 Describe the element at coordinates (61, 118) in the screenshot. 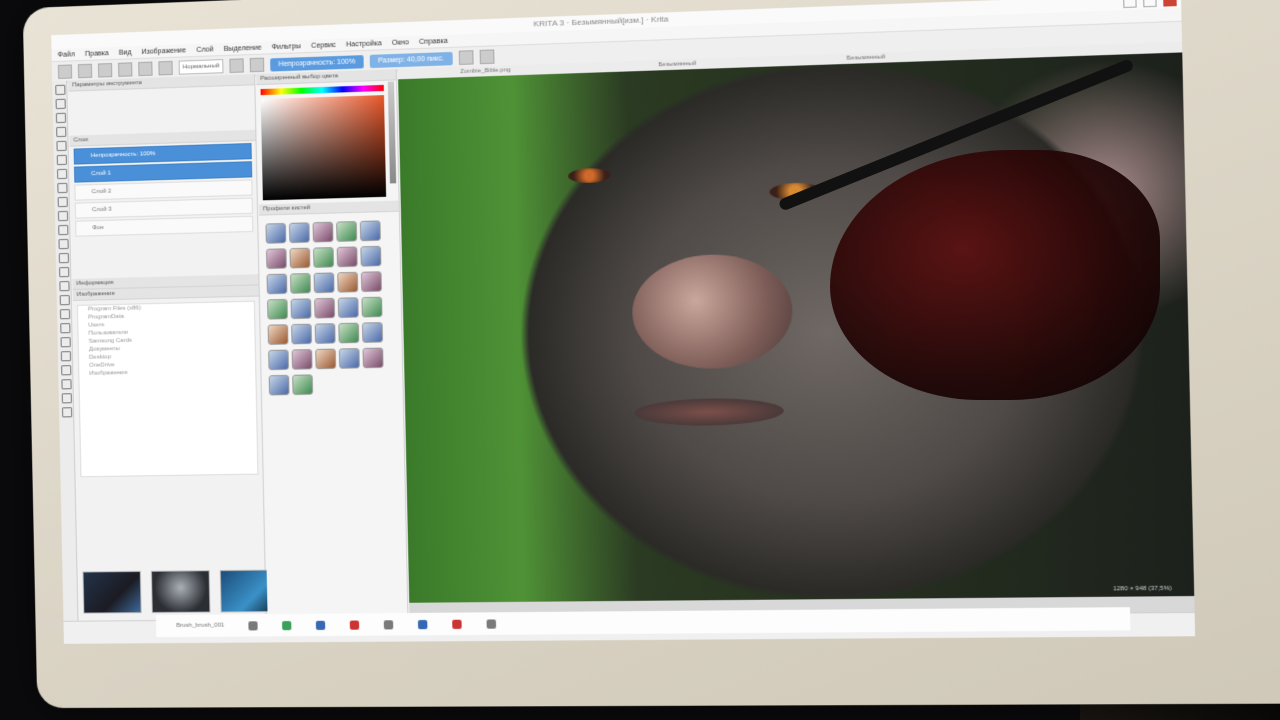

I see `edit-shapes-icon` at that location.